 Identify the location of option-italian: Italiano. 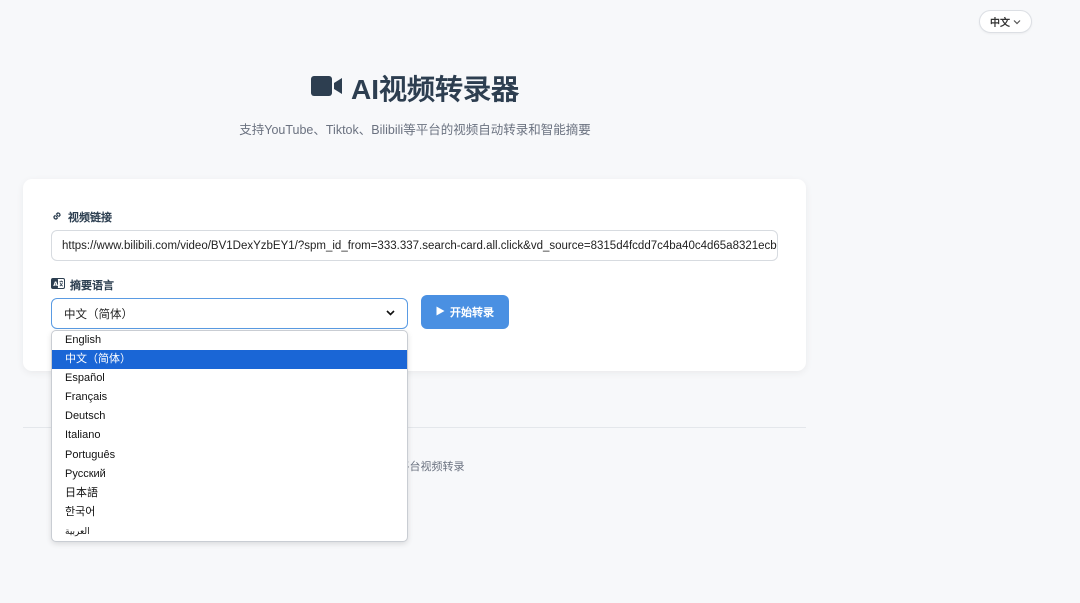
(229, 435).